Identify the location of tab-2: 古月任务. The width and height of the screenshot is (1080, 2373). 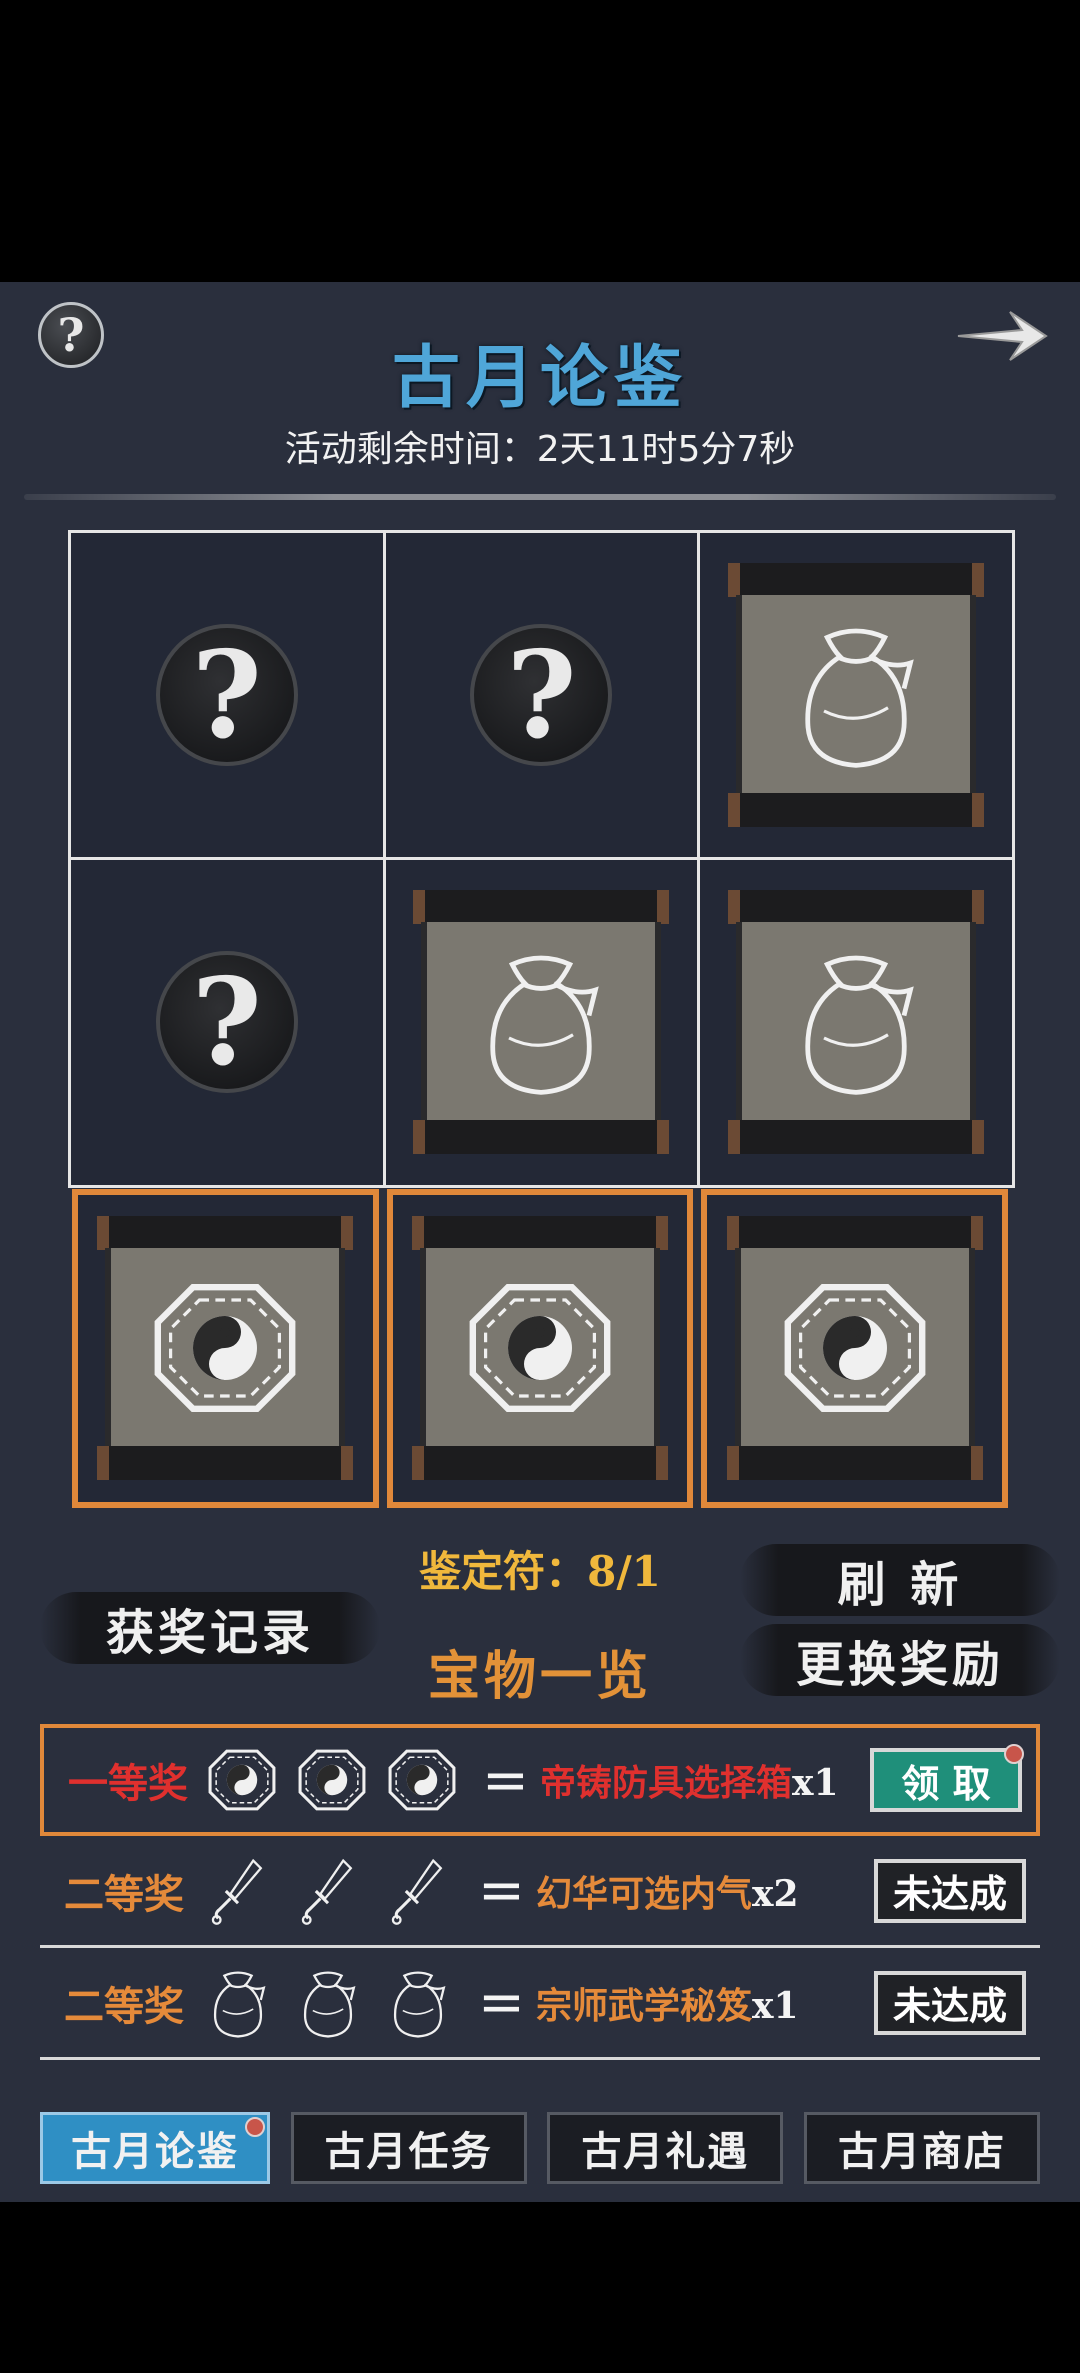
(408, 2148).